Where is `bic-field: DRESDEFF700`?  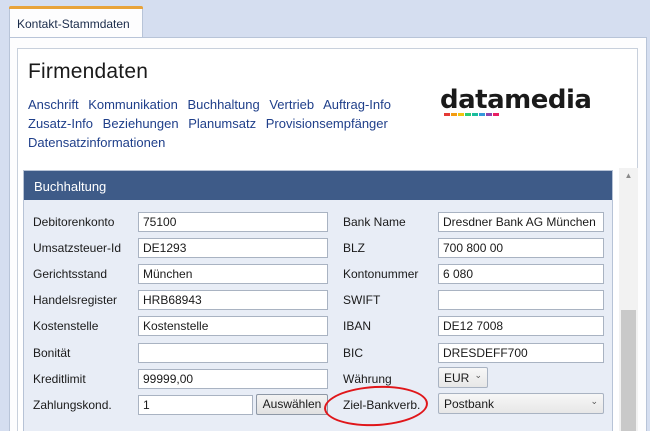 bic-field: DRESDEFF700 is located at coordinates (521, 353).